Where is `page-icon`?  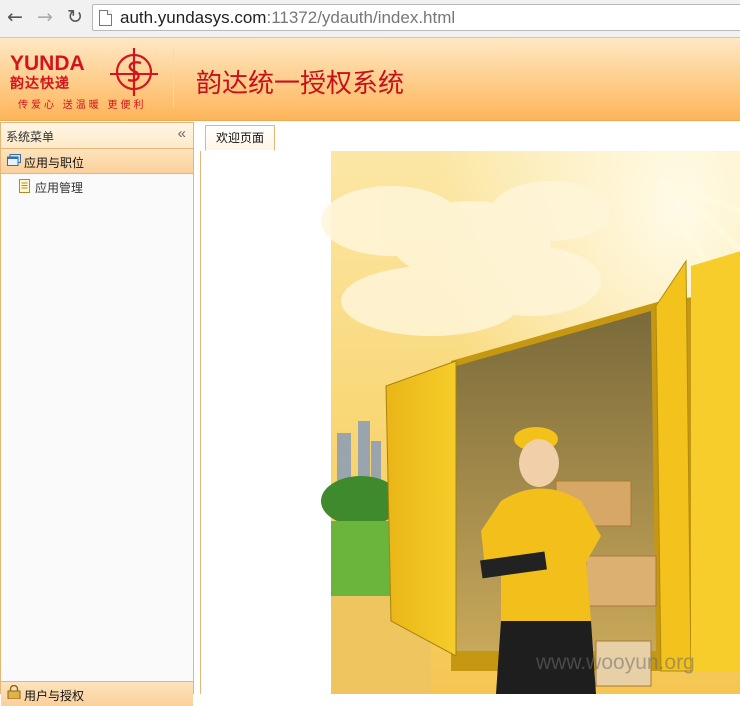
page-icon is located at coordinates (105, 18).